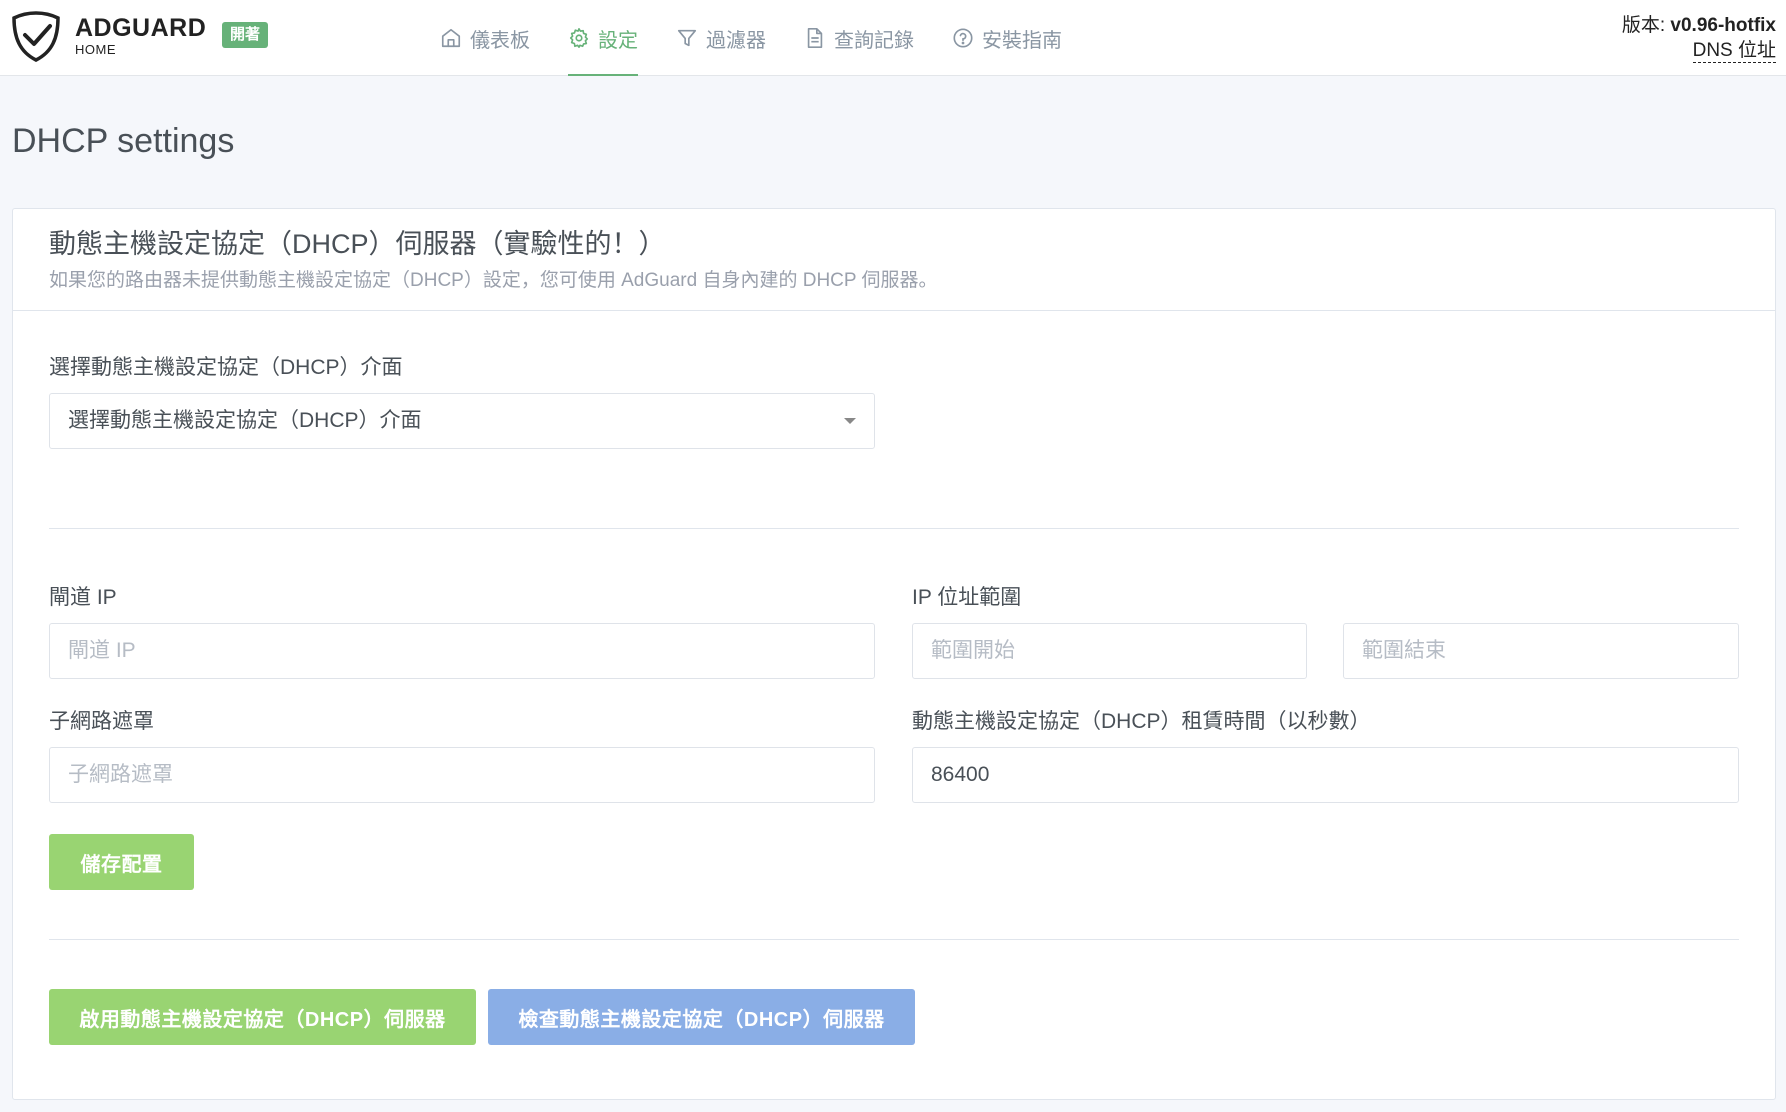  What do you see at coordinates (245, 35) in the screenshot?
I see `protection-status-badge: 開著` at bounding box center [245, 35].